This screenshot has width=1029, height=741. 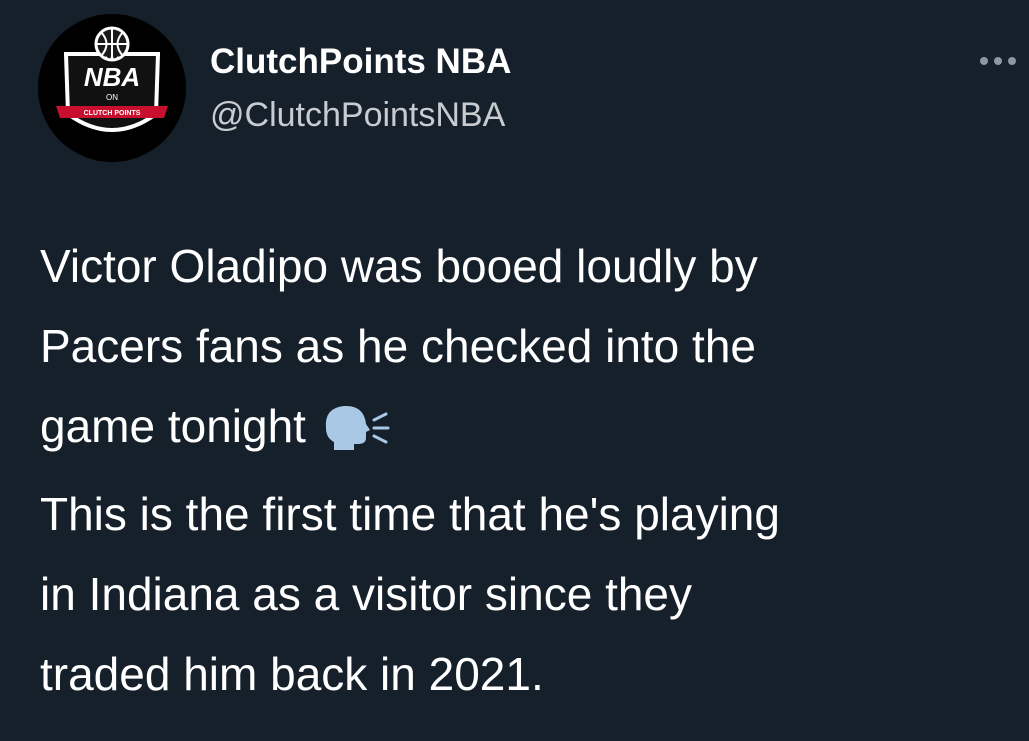 What do you see at coordinates (112, 113) in the screenshot?
I see `logo-banner-text: CLUTCH POINTS` at bounding box center [112, 113].